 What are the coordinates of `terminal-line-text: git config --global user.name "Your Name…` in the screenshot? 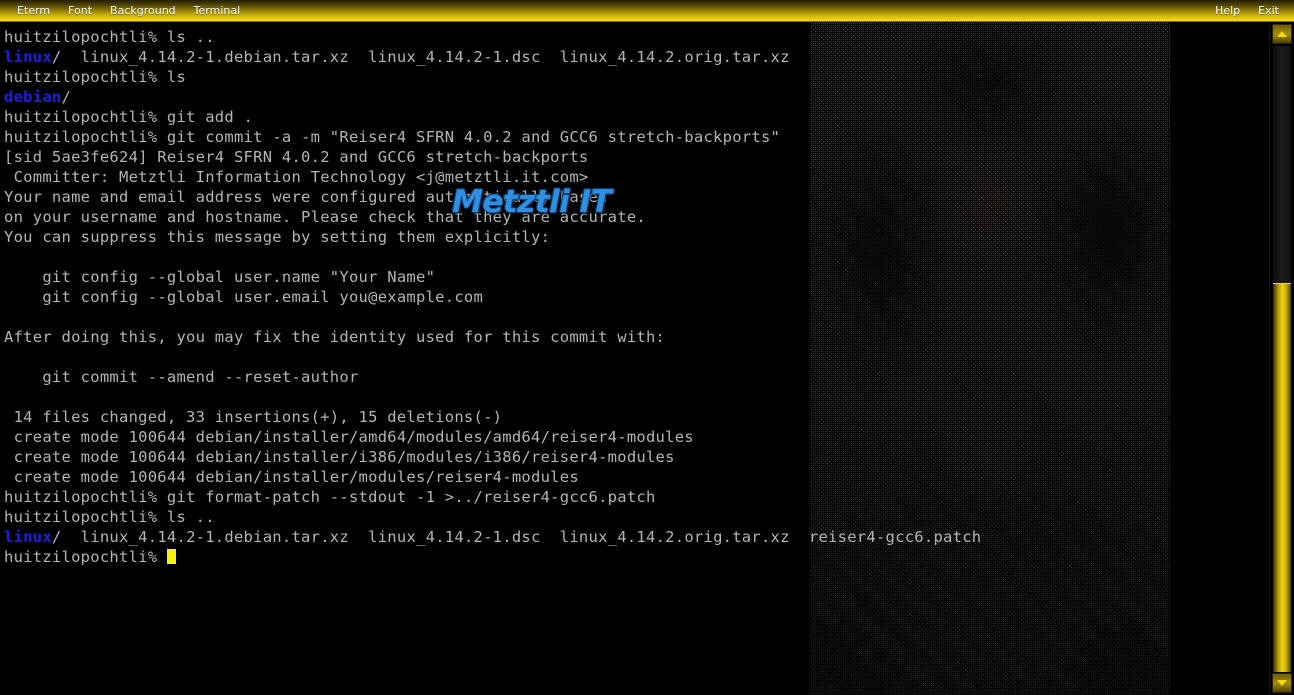 It's located at (220, 277).